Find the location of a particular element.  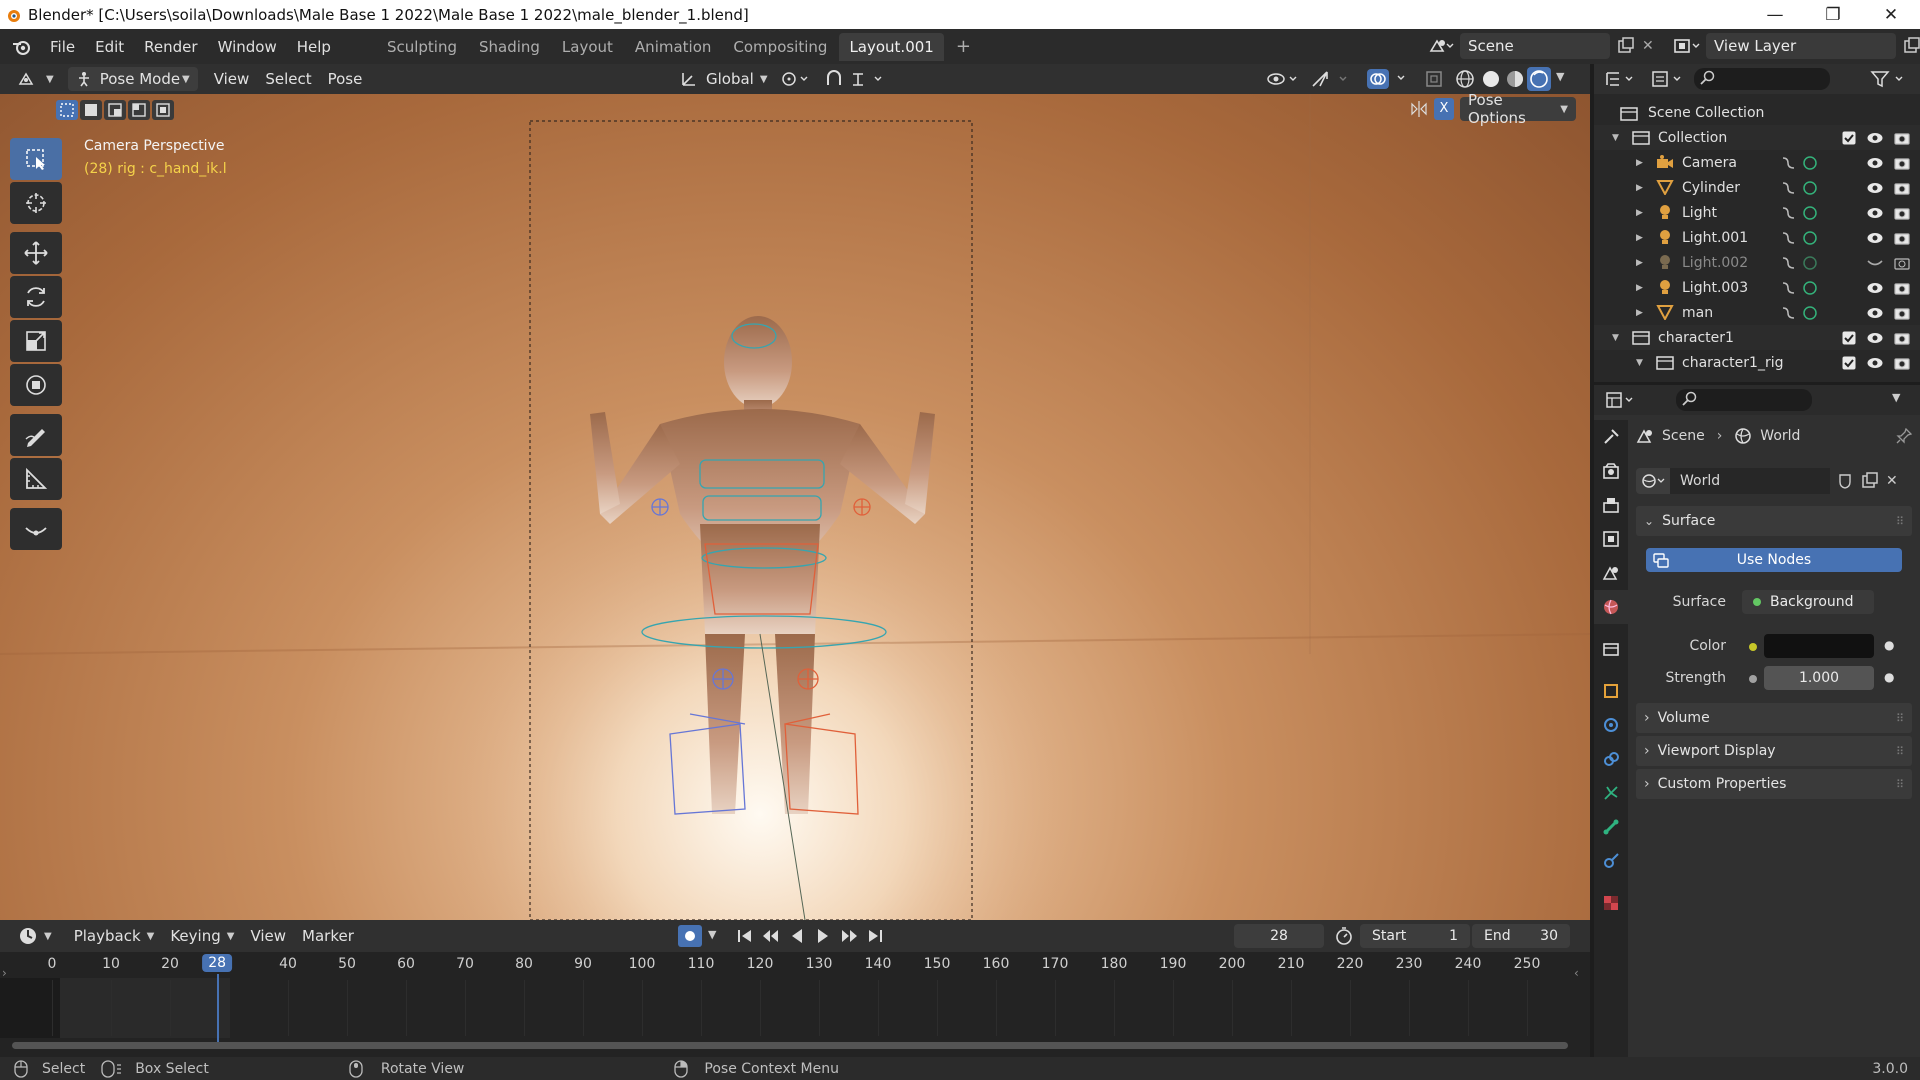

select-menu: Select is located at coordinates (288, 79).